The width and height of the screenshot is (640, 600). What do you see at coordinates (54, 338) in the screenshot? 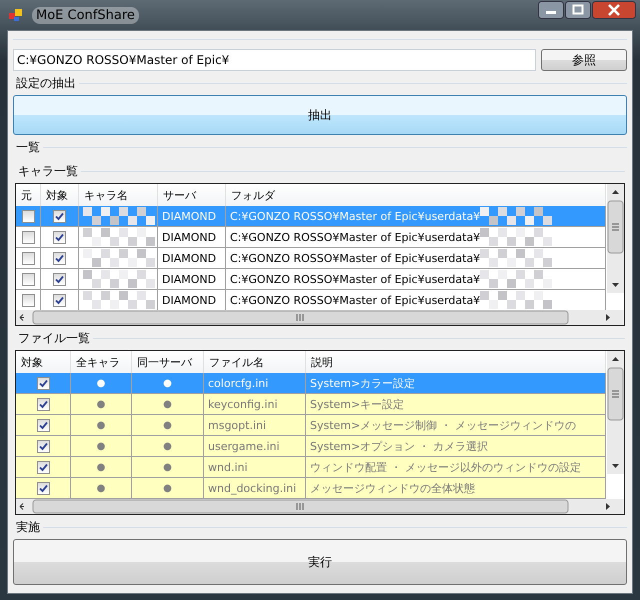
I see `section-label: ファイル一覧` at bounding box center [54, 338].